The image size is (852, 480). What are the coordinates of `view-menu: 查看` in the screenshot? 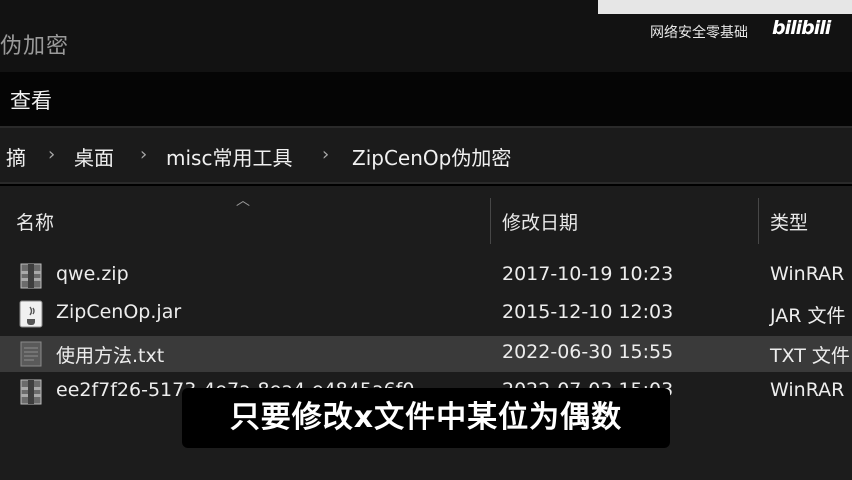 It's located at (31, 100).